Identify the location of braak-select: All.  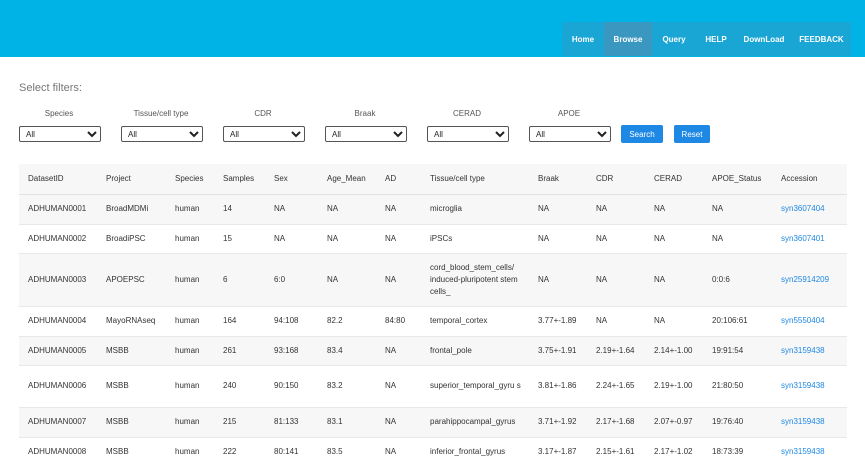
(366, 134).